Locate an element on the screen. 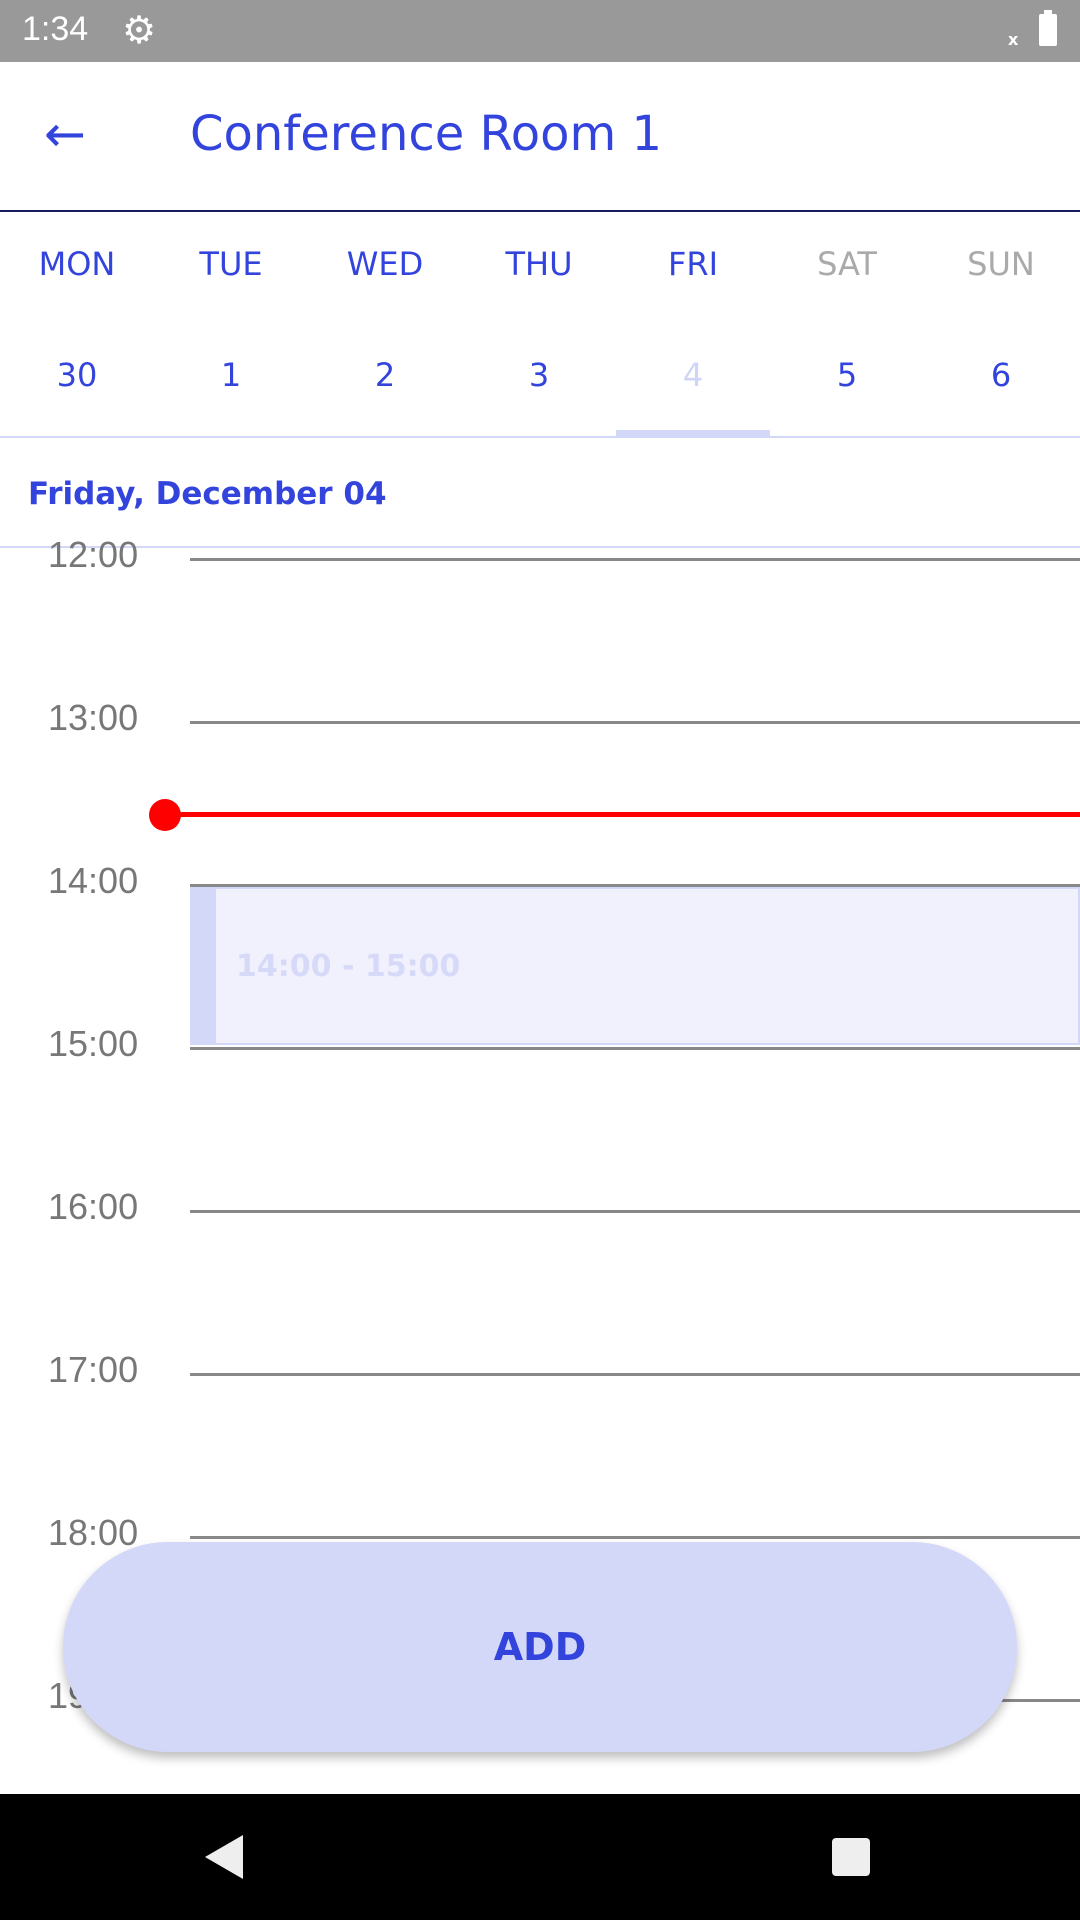  no-signal-icon: x is located at coordinates (1013, 39).